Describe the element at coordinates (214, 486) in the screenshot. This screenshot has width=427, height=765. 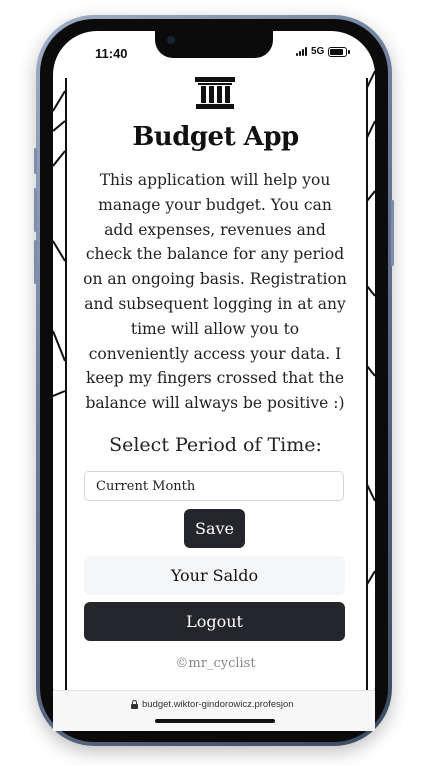
I see `period-select: Current Month` at that location.